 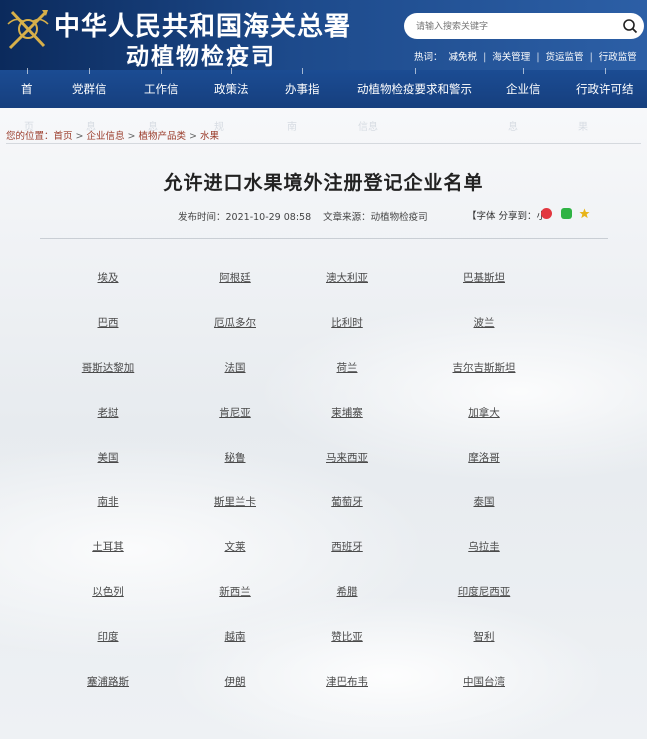 I want to click on country-link: 法国, so click(x=235, y=367).